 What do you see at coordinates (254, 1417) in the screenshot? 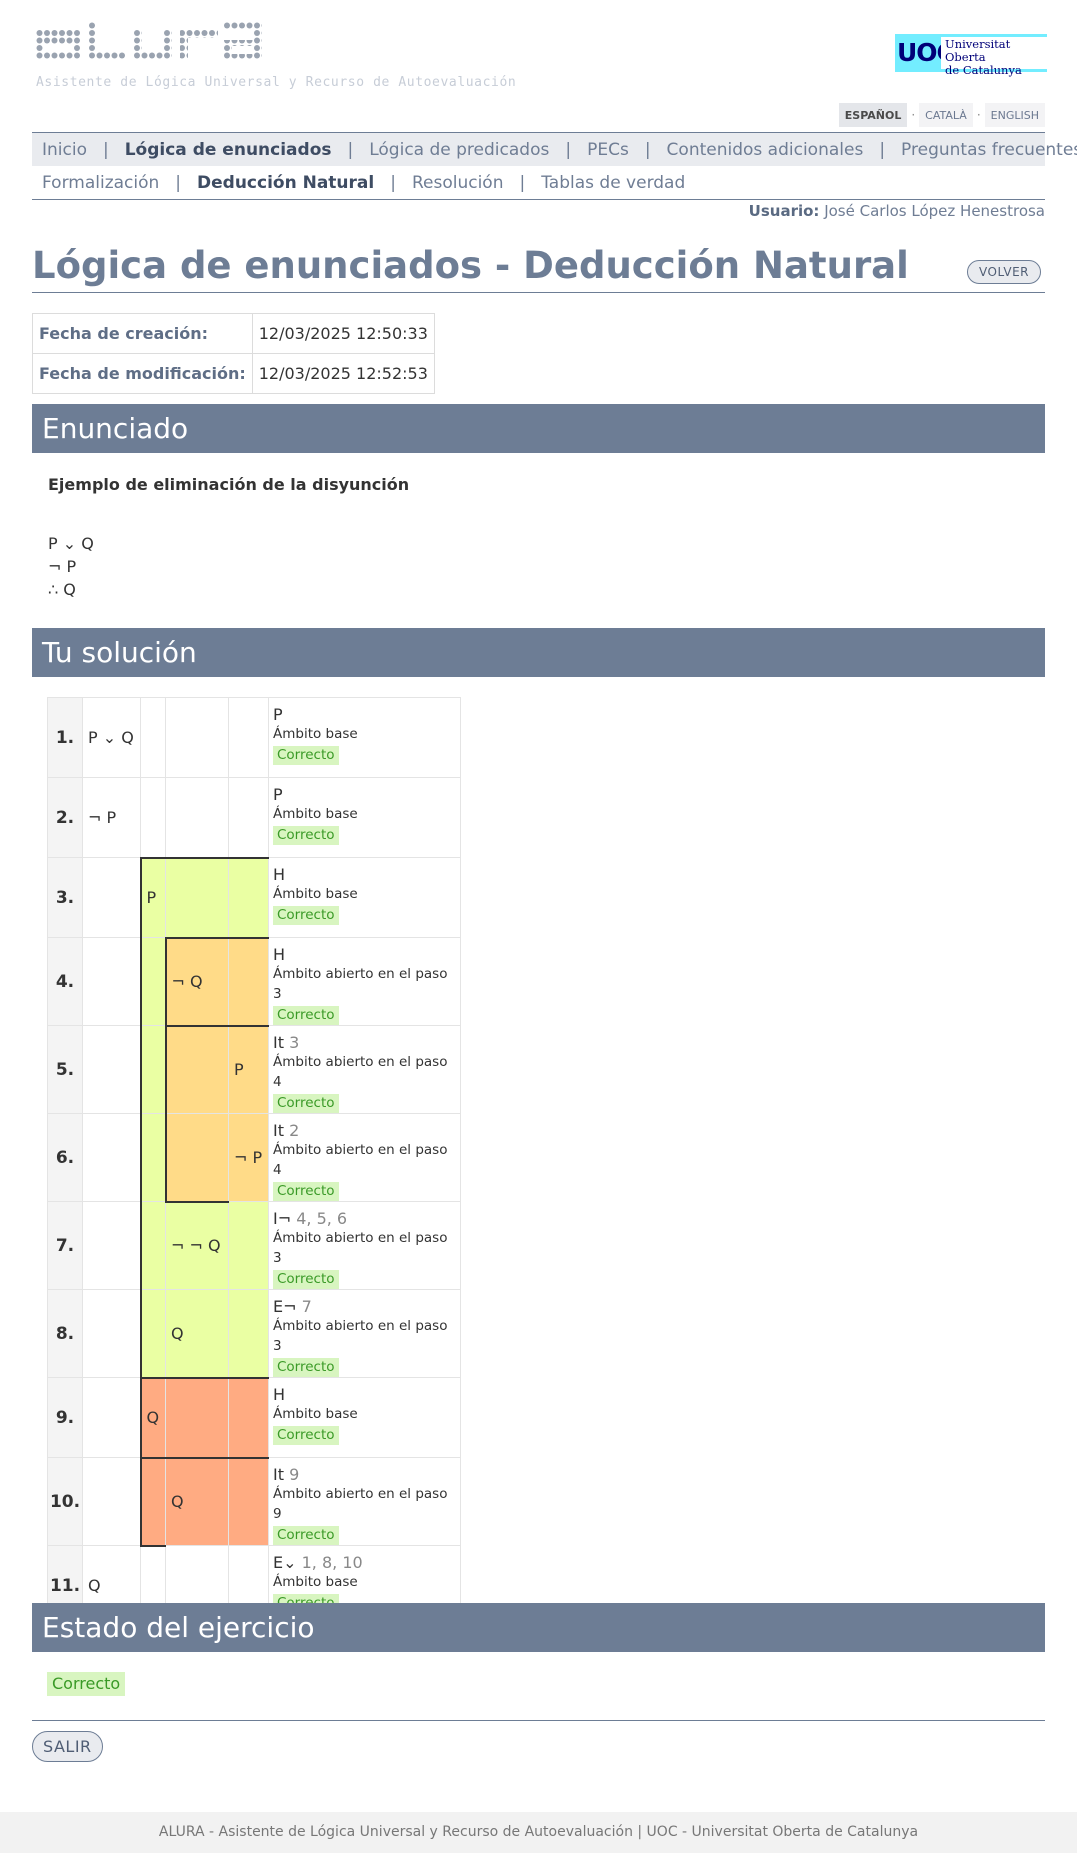
I see `proof-row: 9. Q H Ámbito base Correcto` at bounding box center [254, 1417].